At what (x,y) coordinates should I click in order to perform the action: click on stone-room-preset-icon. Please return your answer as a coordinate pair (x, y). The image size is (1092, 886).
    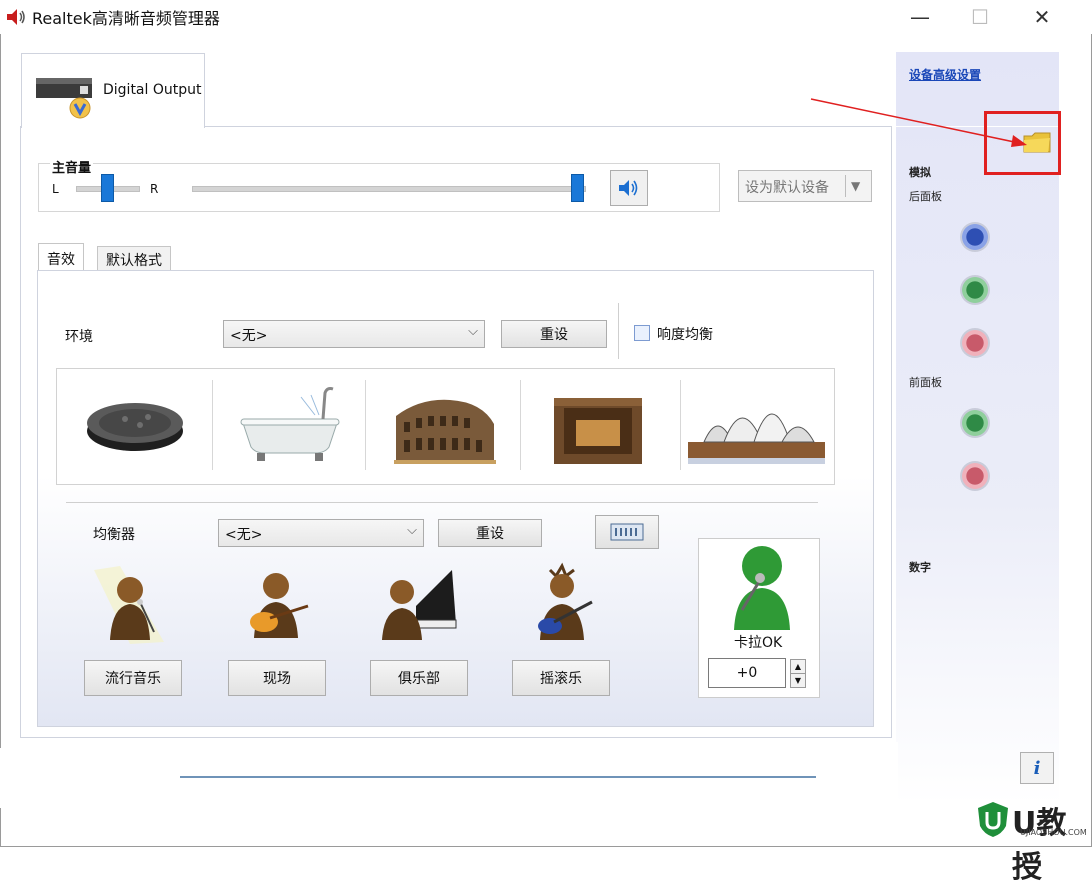
    Looking at the image, I should click on (598, 430).